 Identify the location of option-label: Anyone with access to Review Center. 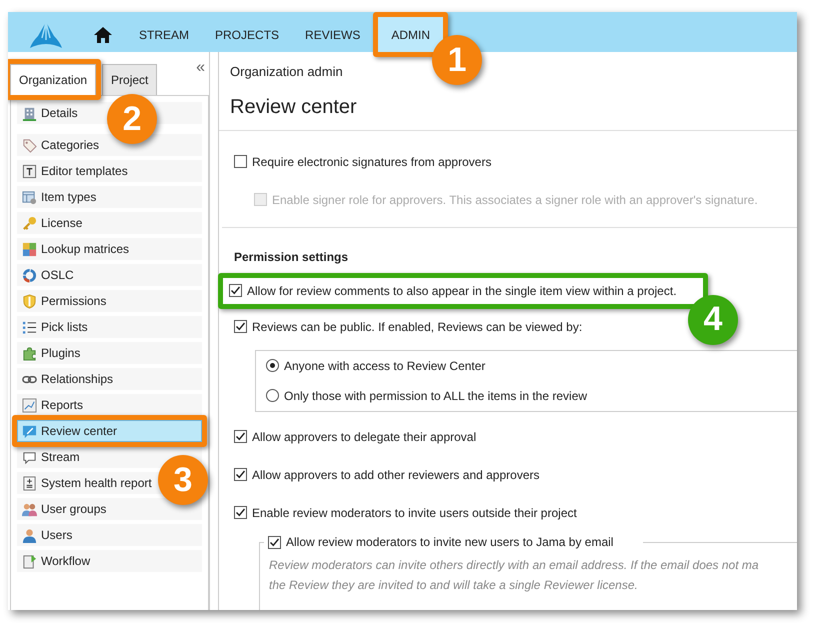
(385, 366).